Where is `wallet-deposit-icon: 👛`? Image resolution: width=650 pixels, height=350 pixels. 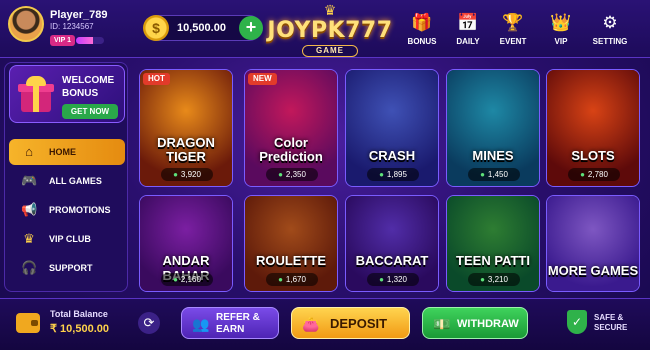 wallet-deposit-icon: 👛 is located at coordinates (311, 324).